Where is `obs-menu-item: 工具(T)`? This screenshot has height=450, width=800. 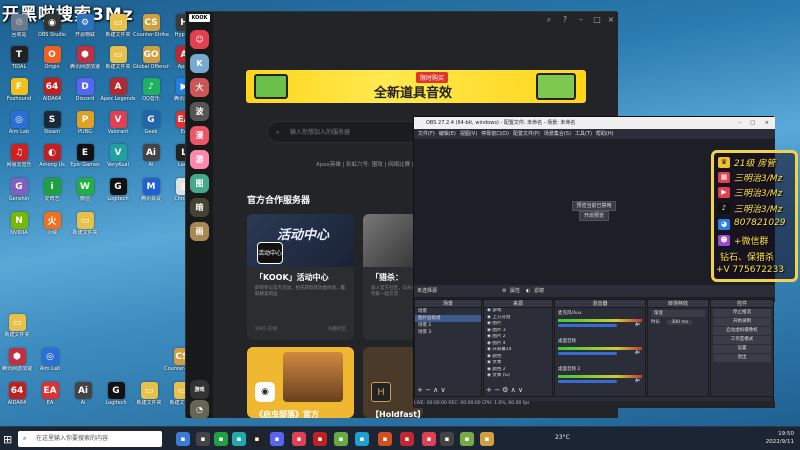 obs-menu-item: 工具(T) is located at coordinates (583, 134).